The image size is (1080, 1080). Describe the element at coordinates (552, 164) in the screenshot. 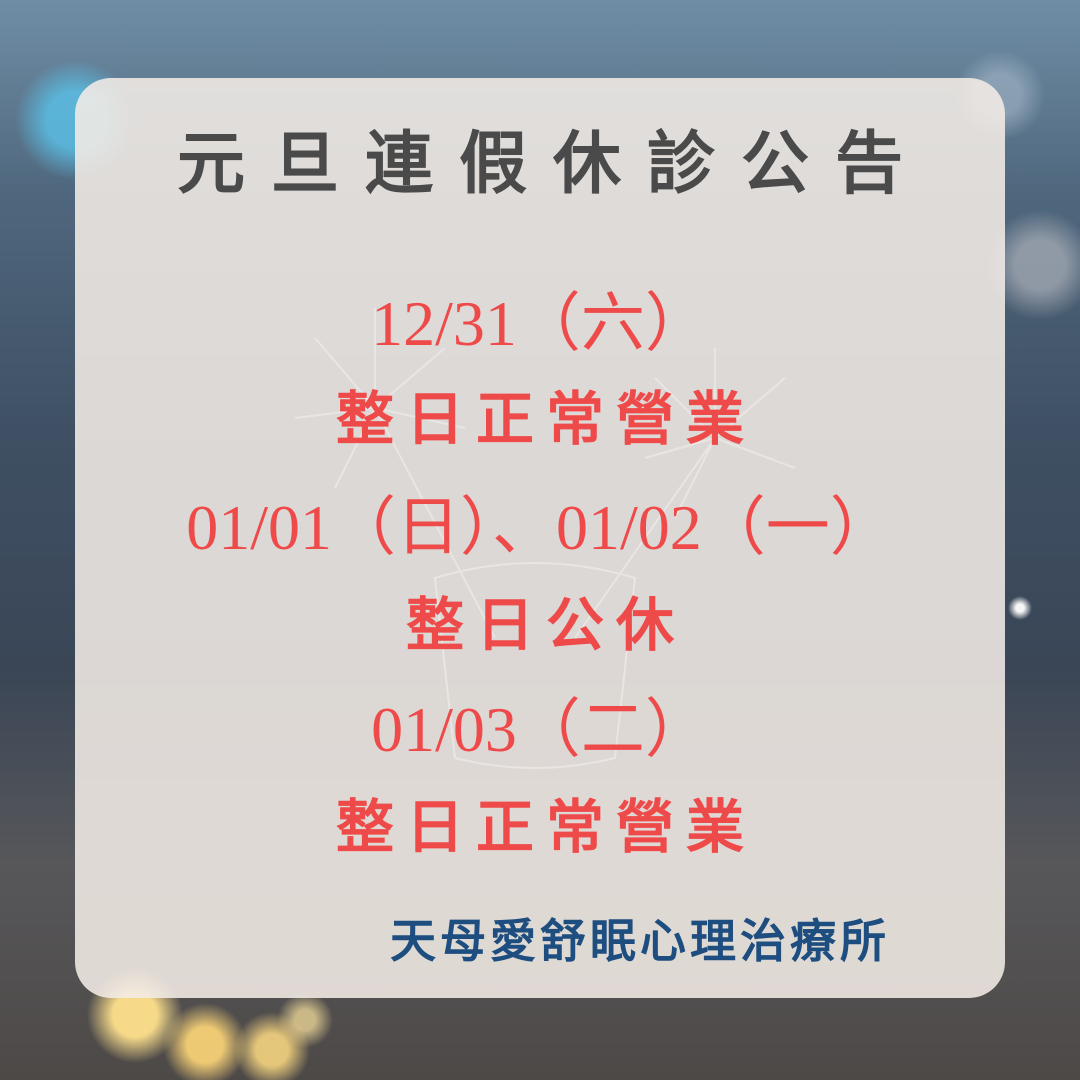

I see `notice-title: 元旦連假休診公告` at that location.